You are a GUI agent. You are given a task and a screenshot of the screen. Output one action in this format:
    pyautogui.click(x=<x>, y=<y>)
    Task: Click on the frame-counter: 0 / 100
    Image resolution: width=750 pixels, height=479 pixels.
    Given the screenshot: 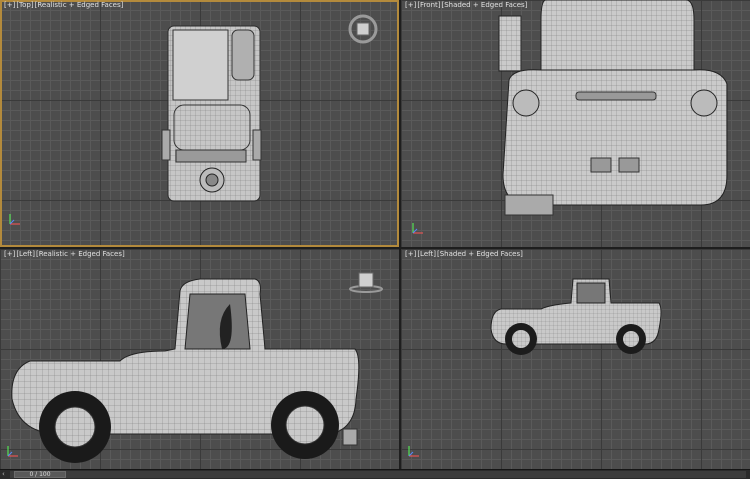 What is the action you would take?
    pyautogui.click(x=40, y=474)
    